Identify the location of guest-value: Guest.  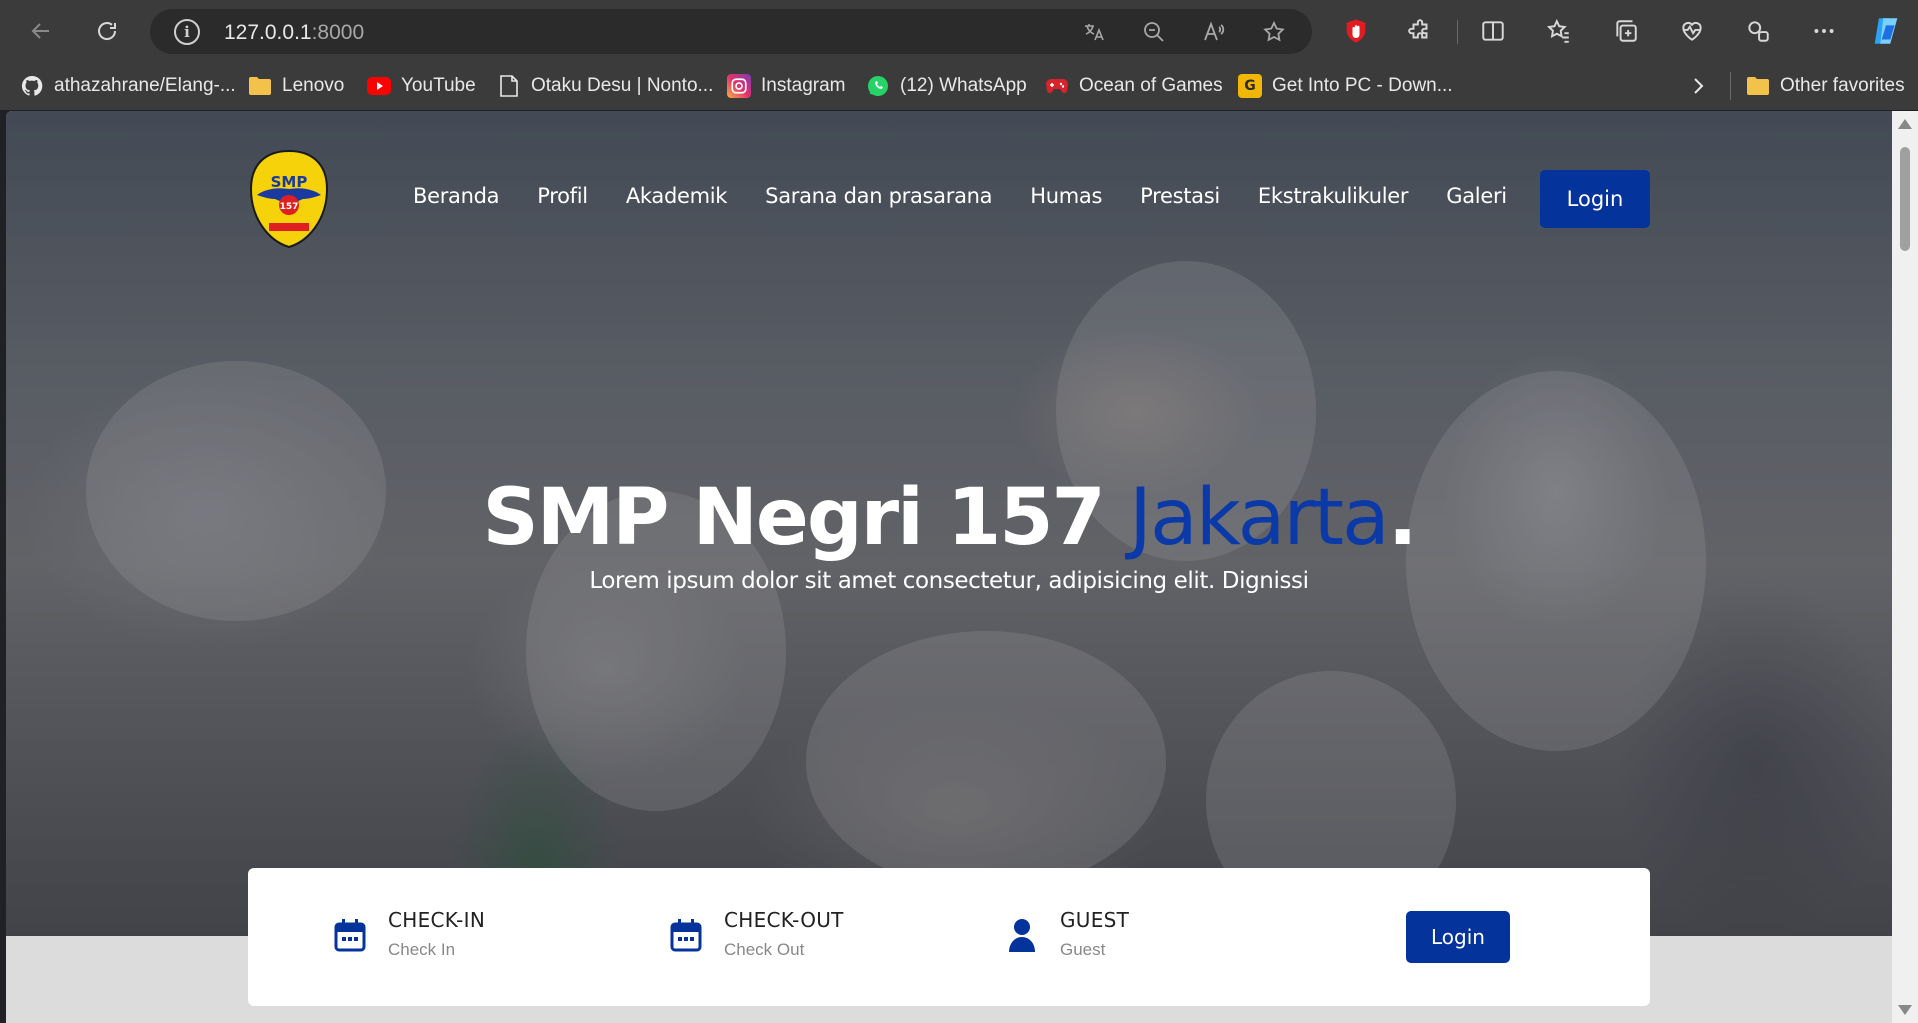
(1083, 949).